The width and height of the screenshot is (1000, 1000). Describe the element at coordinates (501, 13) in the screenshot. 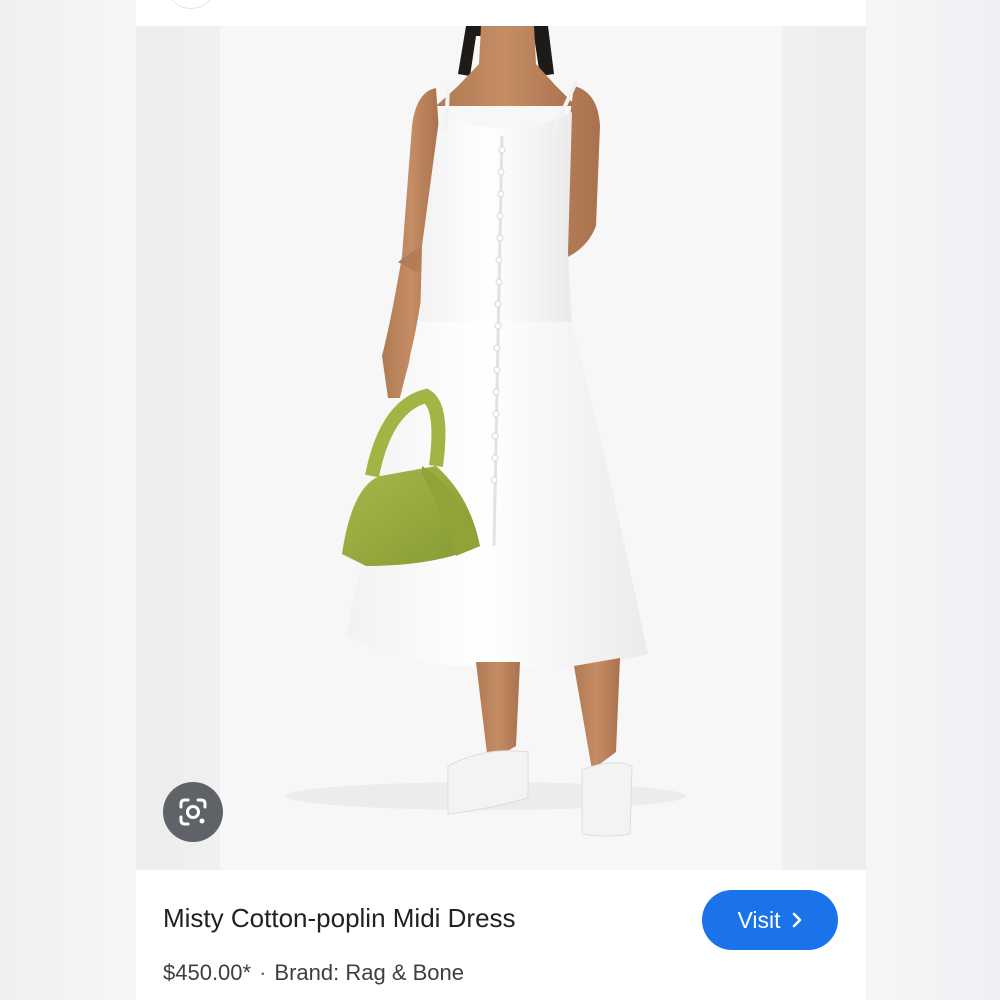

I see `previous-card-edge` at that location.